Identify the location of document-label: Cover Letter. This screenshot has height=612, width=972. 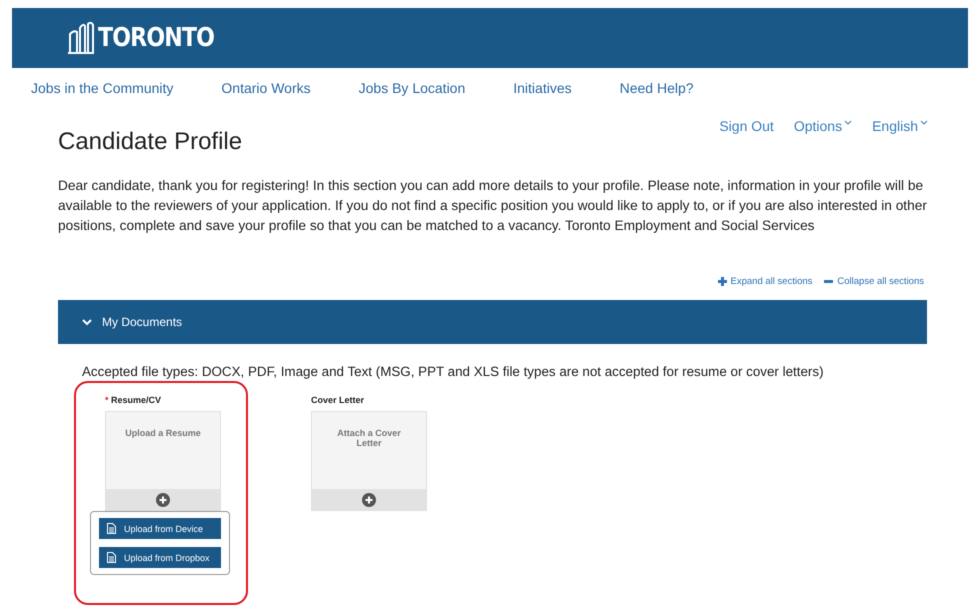
(338, 401).